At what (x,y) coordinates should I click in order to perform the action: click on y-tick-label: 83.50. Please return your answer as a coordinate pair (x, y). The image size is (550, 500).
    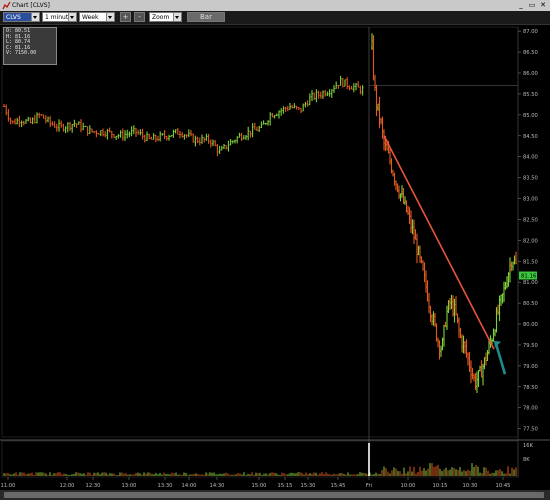
    Looking at the image, I should click on (530, 179).